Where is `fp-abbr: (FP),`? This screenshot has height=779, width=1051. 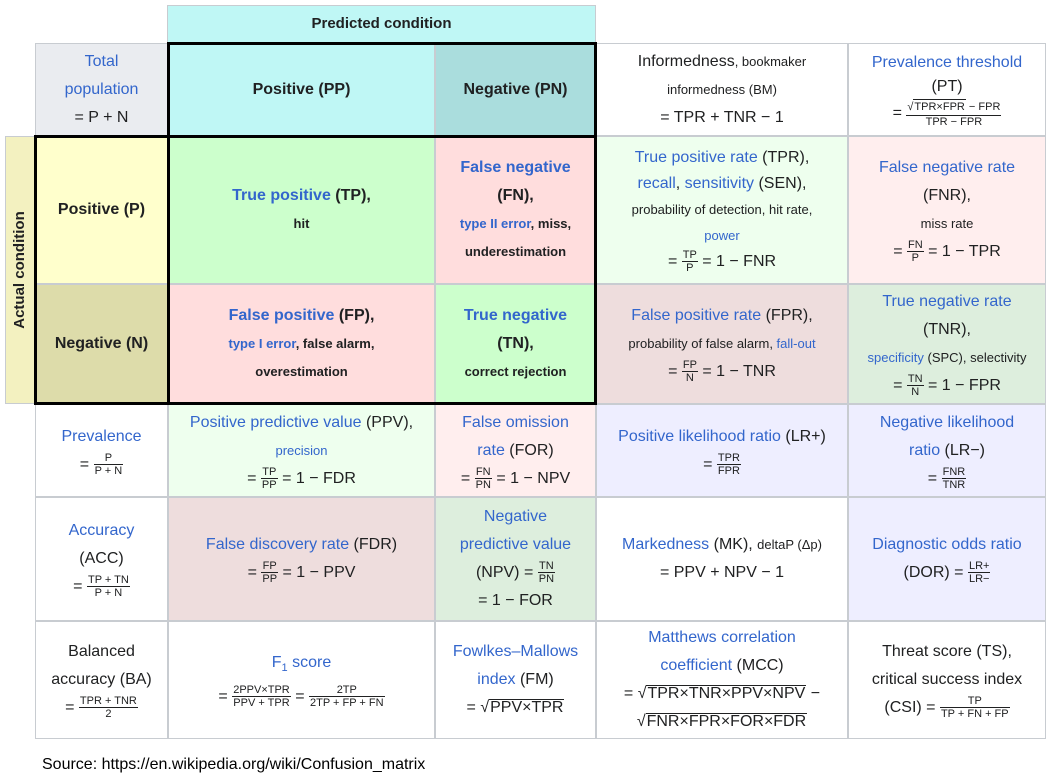 fp-abbr: (FP), is located at coordinates (354, 315).